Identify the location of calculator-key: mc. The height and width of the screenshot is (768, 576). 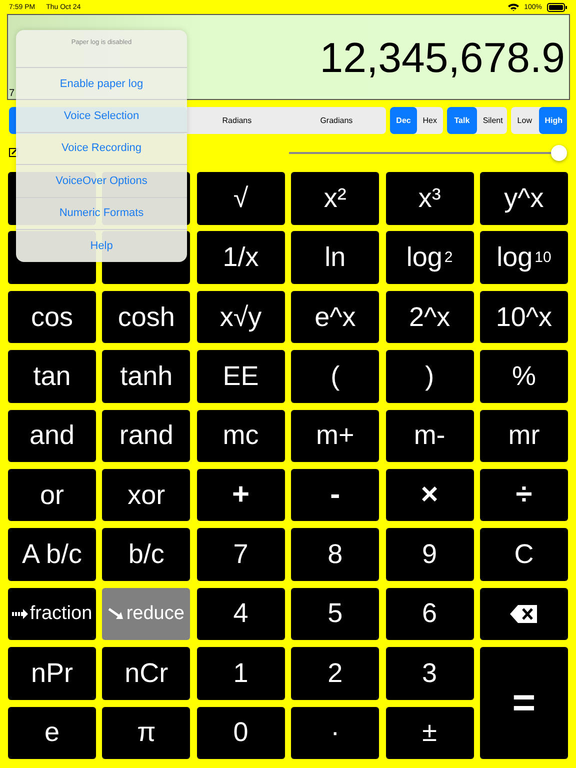
(240, 436).